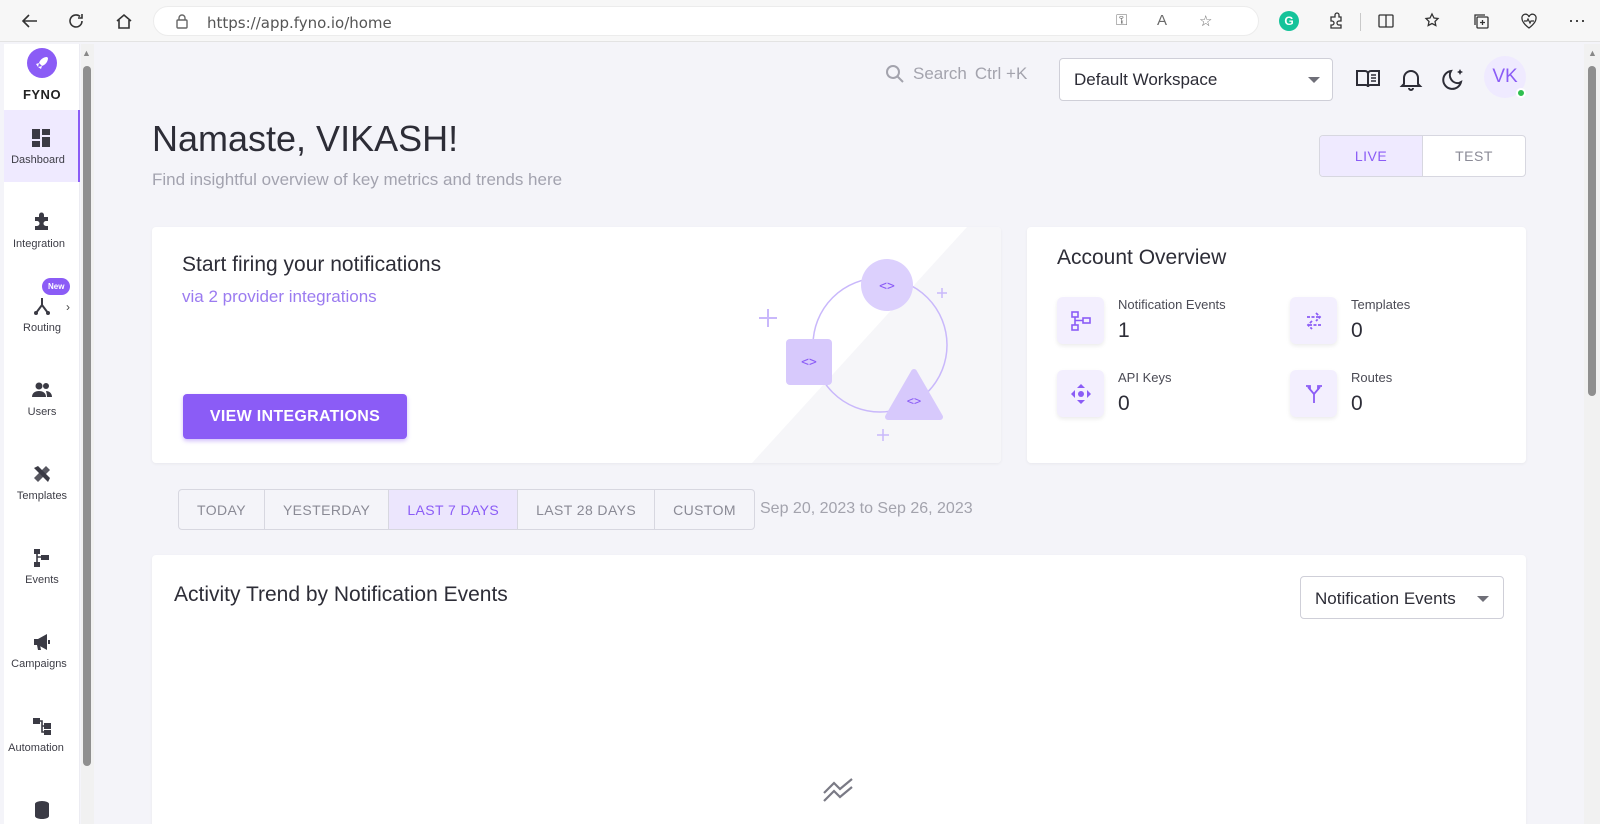 This screenshot has width=1600, height=824. What do you see at coordinates (76, 21) in the screenshot?
I see `reload-icon` at bounding box center [76, 21].